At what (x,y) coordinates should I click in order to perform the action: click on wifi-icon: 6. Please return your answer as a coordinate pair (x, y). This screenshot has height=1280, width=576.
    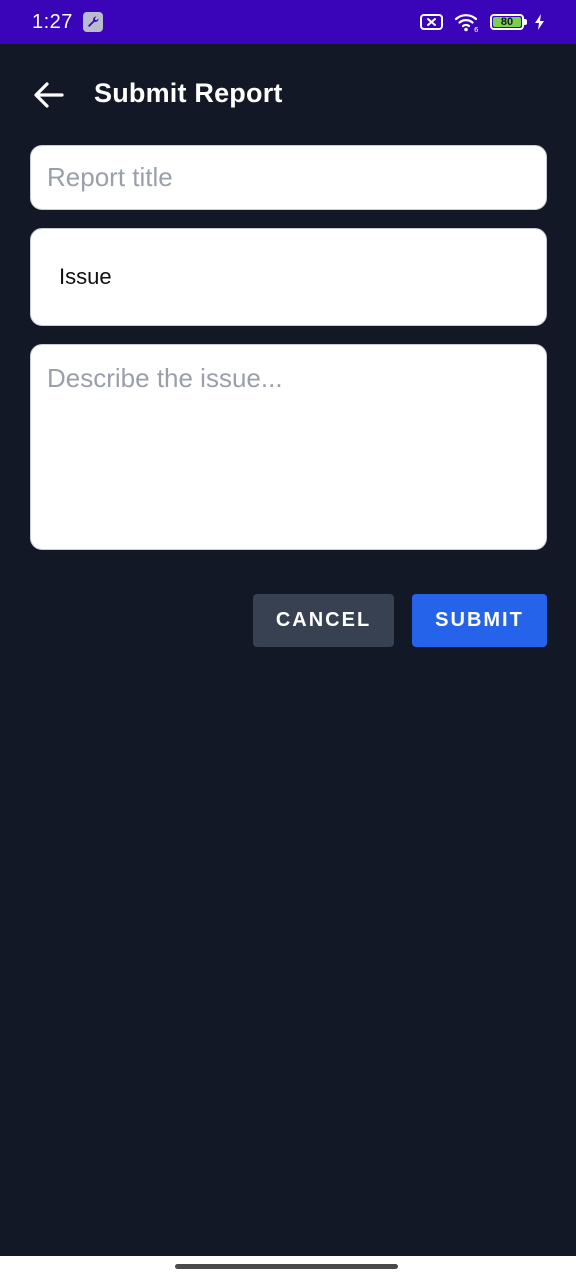
    Looking at the image, I should click on (466, 23).